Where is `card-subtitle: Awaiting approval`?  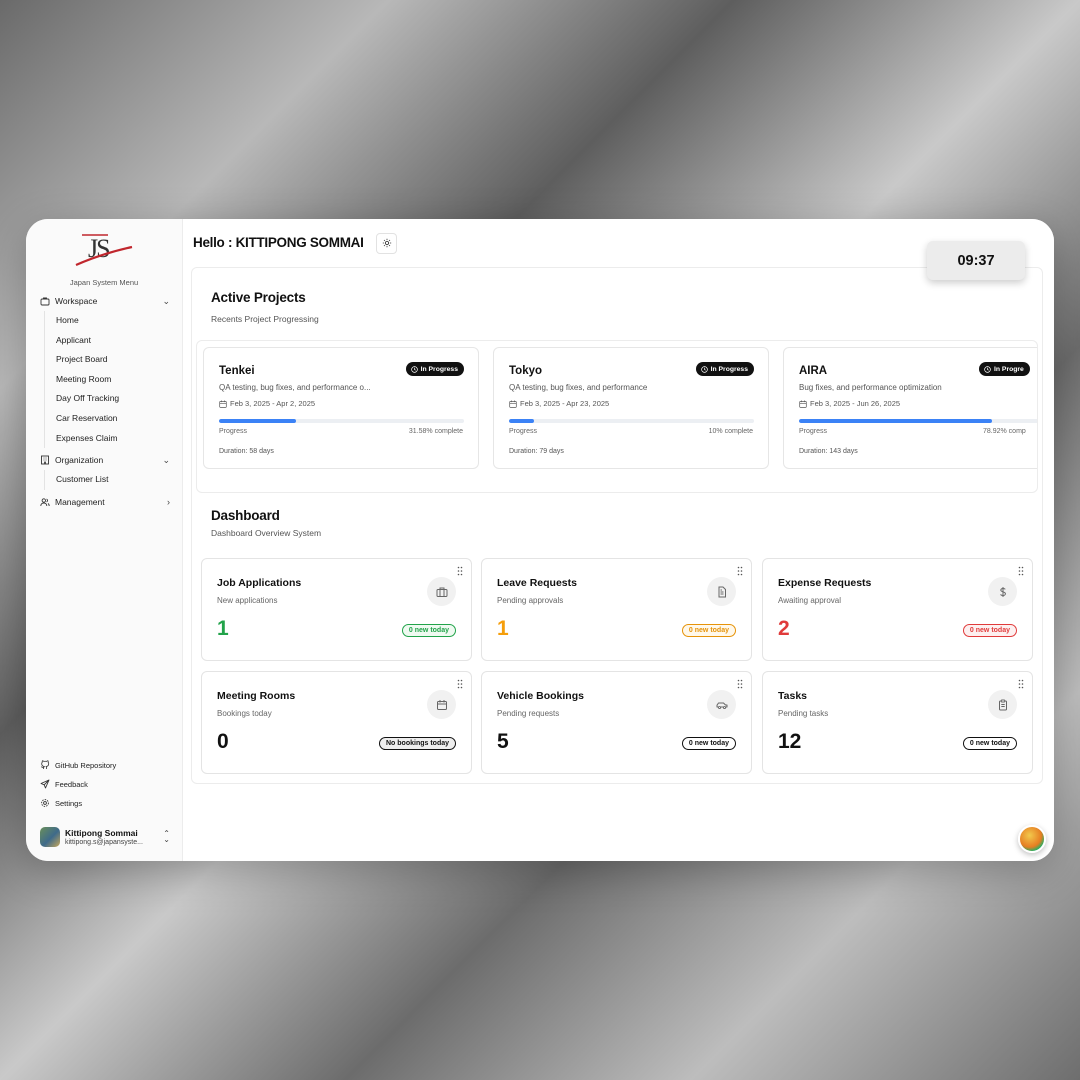
card-subtitle: Awaiting approval is located at coordinates (810, 600).